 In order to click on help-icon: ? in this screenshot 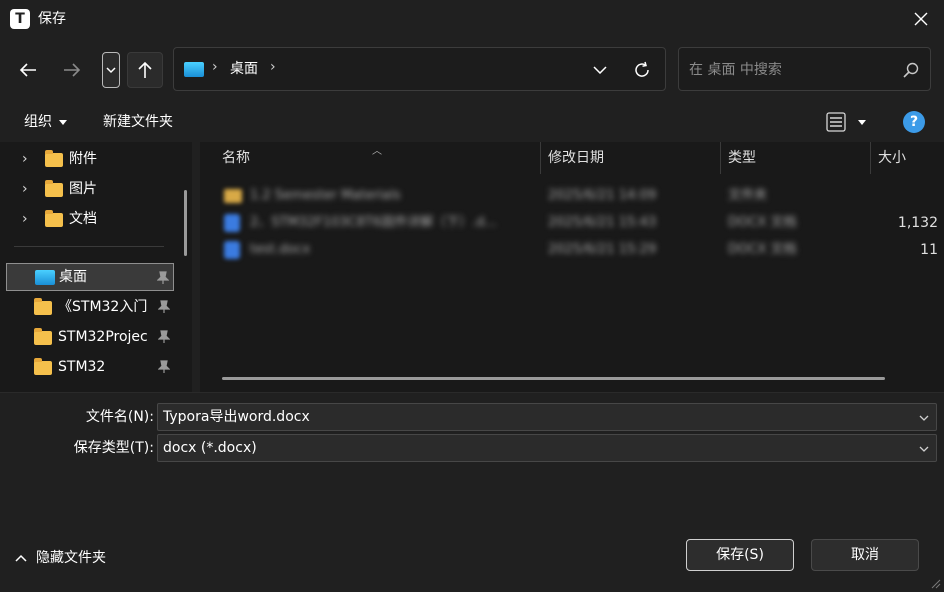, I will do `click(914, 122)`.